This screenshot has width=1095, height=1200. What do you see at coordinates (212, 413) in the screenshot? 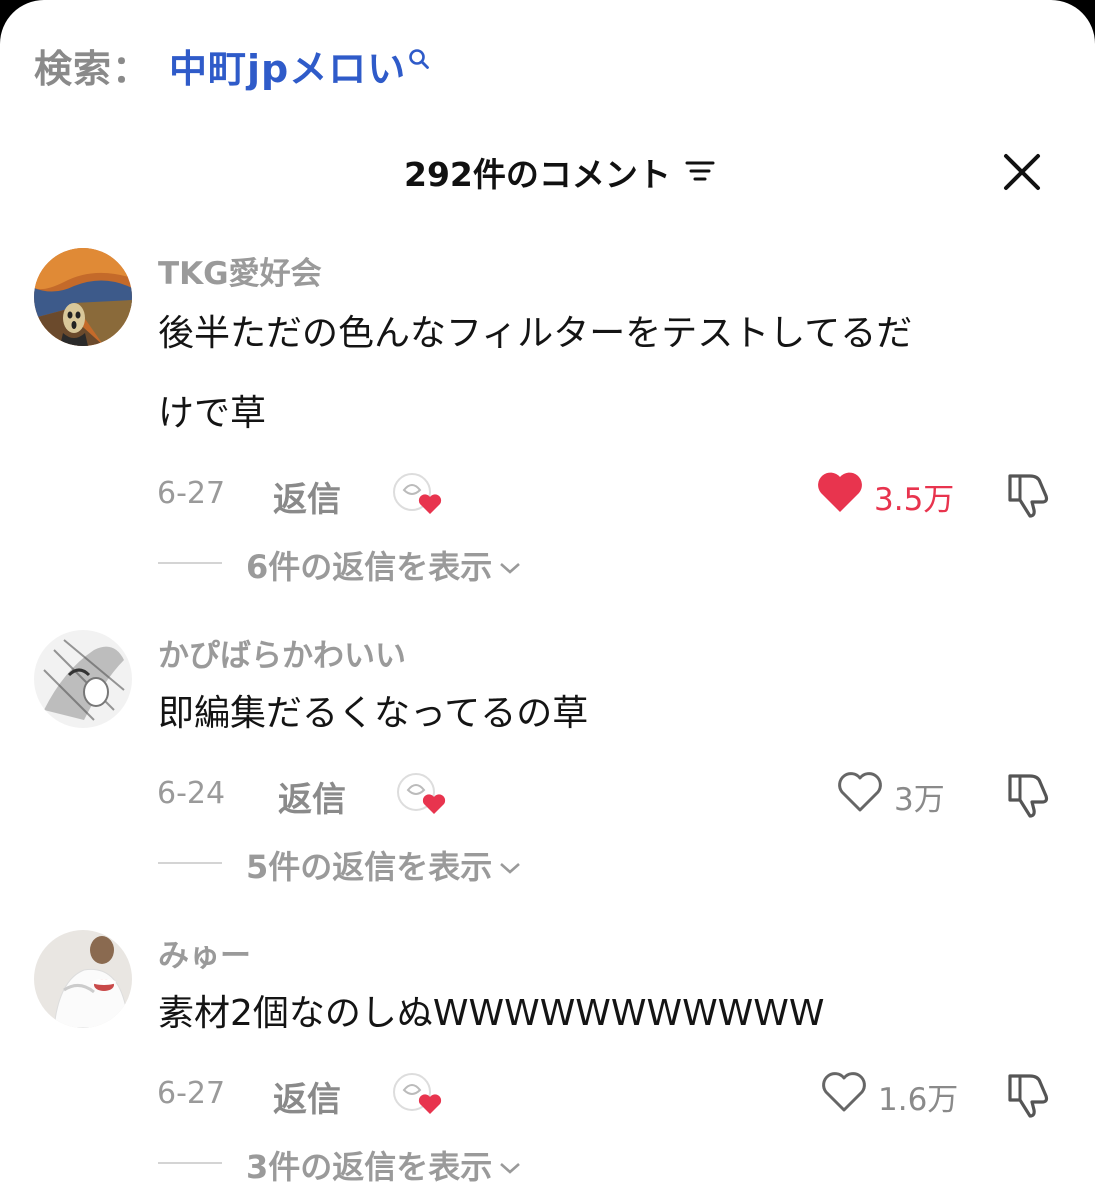
I see `comment-text-line: けで草` at bounding box center [212, 413].